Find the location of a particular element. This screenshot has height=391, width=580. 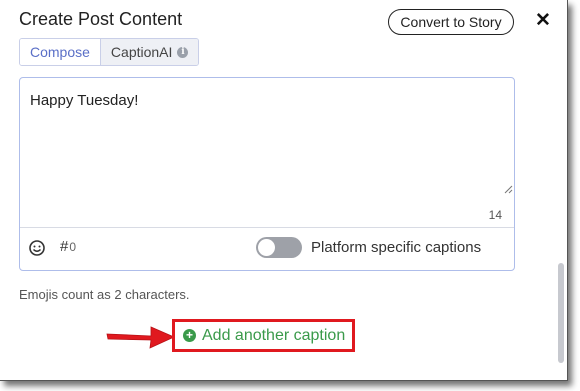

hashtag-button: # 0 is located at coordinates (68, 246).